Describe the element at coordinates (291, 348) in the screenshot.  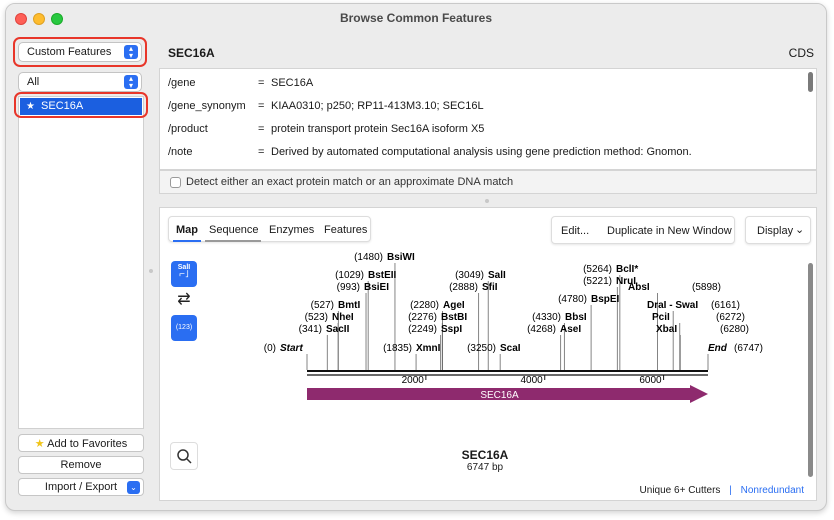
I see `start-label: Start` at that location.